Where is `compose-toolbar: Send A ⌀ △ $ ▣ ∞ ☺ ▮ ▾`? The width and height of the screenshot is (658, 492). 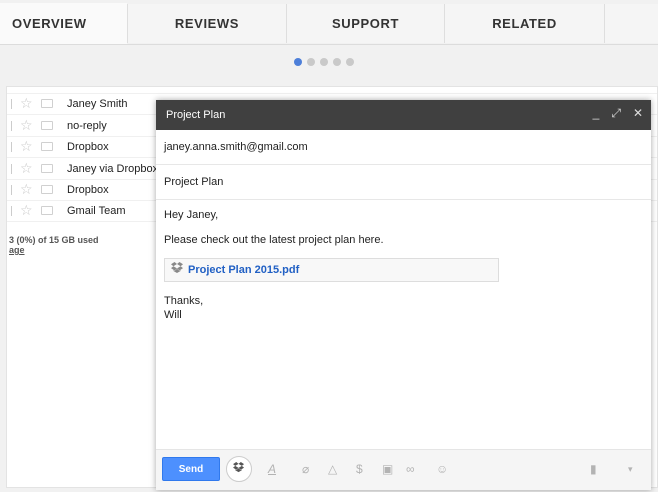 compose-toolbar: Send A ⌀ △ $ ▣ ∞ ☺ ▮ ▾ is located at coordinates (403, 469).